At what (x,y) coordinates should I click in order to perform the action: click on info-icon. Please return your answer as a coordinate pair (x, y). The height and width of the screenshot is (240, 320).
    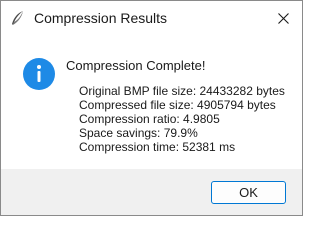
    Looking at the image, I should click on (39, 74).